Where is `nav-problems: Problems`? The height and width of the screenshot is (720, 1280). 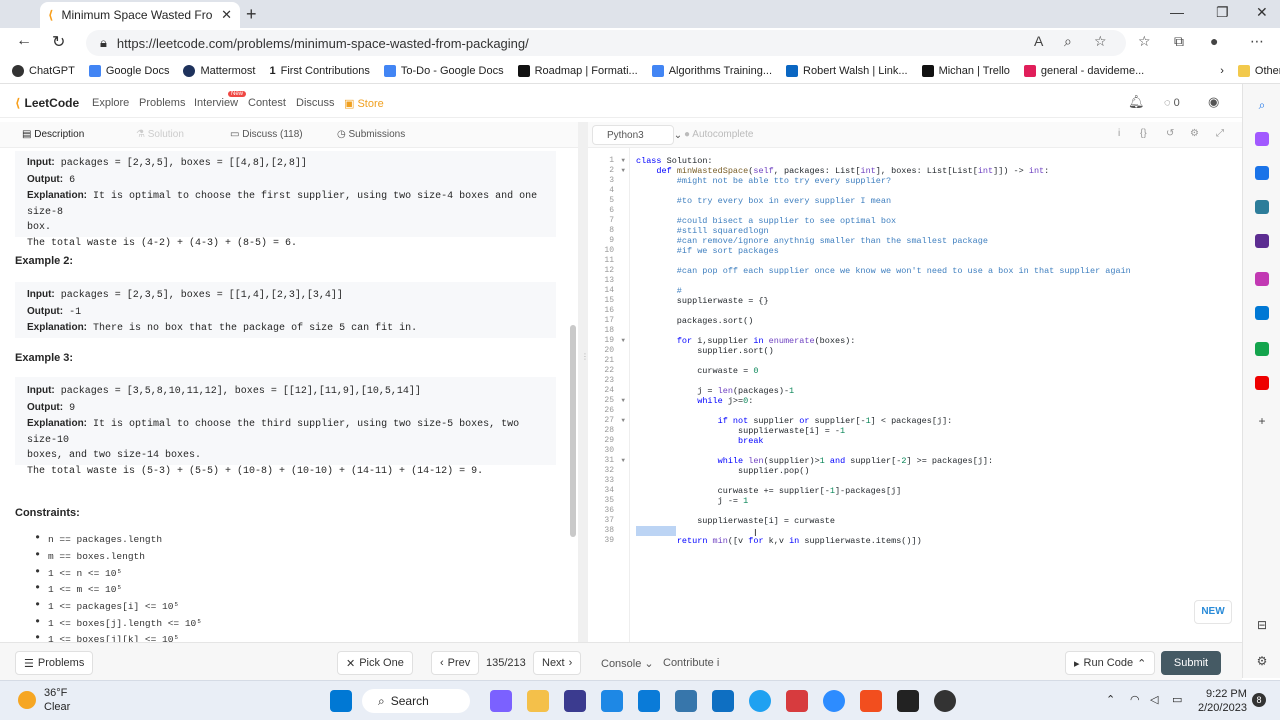 nav-problems: Problems is located at coordinates (162, 103).